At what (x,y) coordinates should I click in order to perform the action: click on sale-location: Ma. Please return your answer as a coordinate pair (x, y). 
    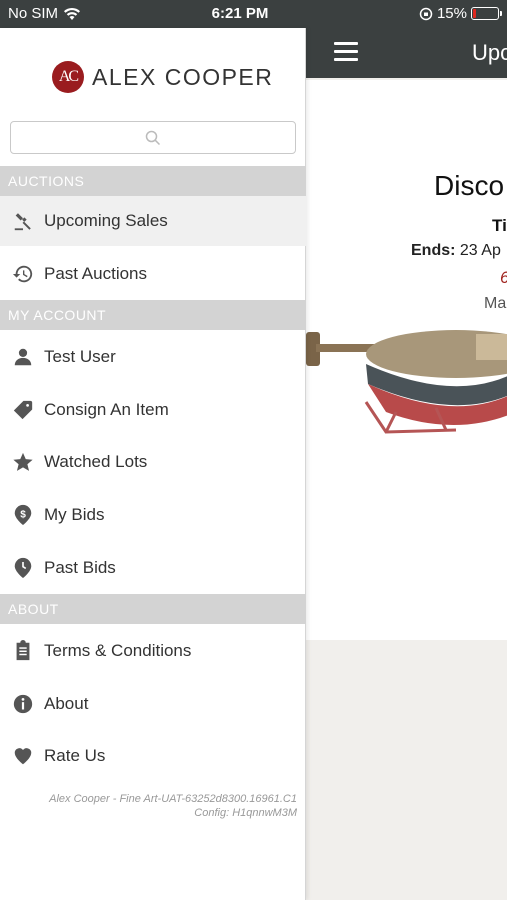
    Looking at the image, I should click on (495, 303).